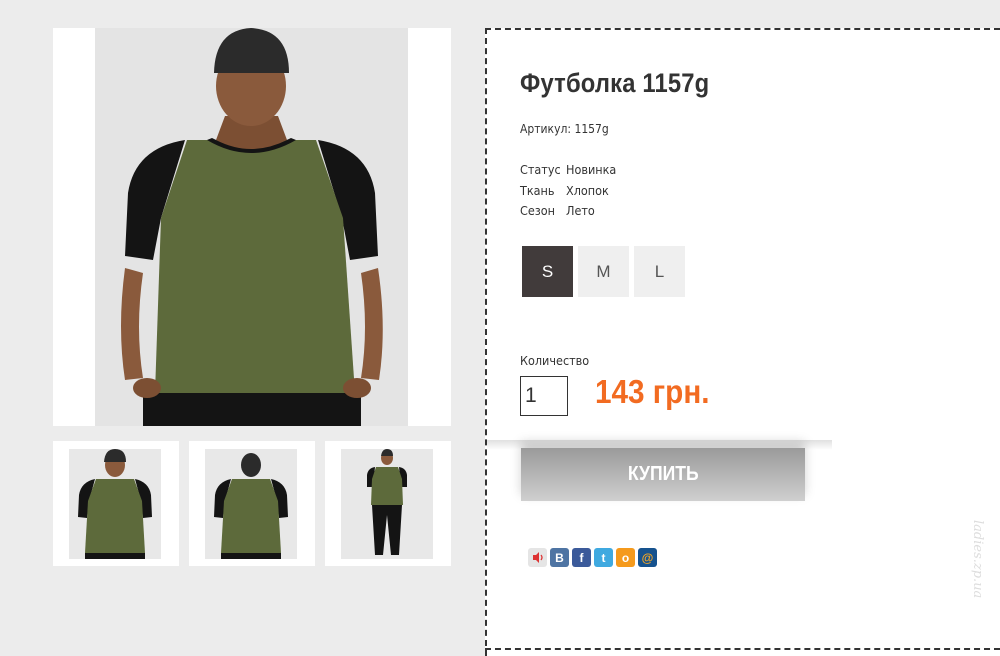  I want to click on thumbnail-back-image, so click(251, 504).